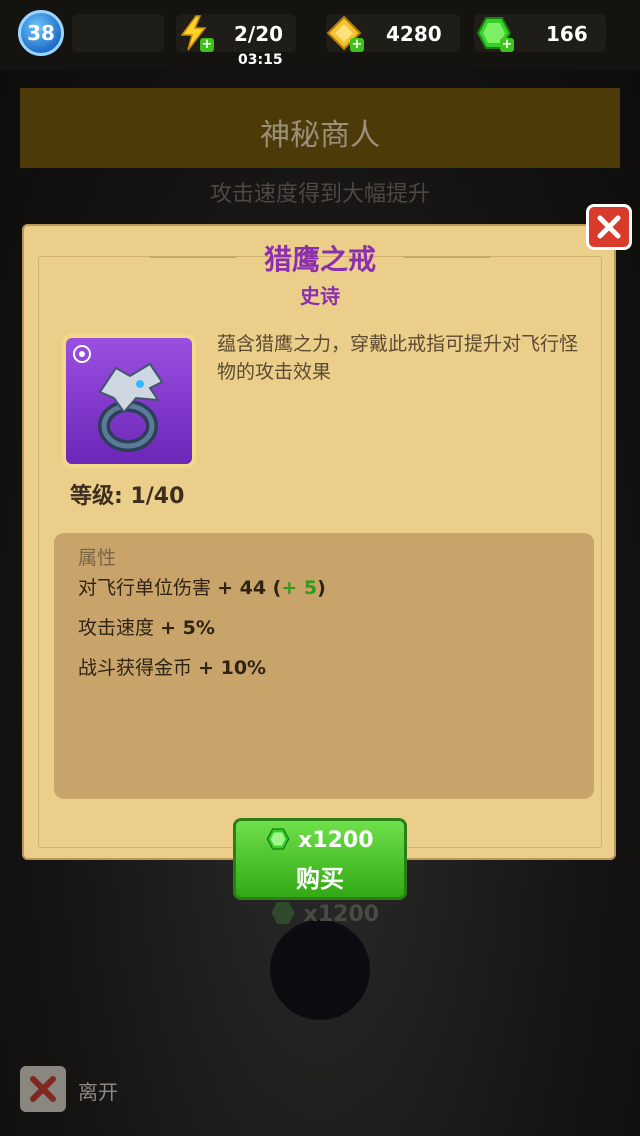 The height and width of the screenshot is (1136, 640). I want to click on leave-button, so click(43, 1089).